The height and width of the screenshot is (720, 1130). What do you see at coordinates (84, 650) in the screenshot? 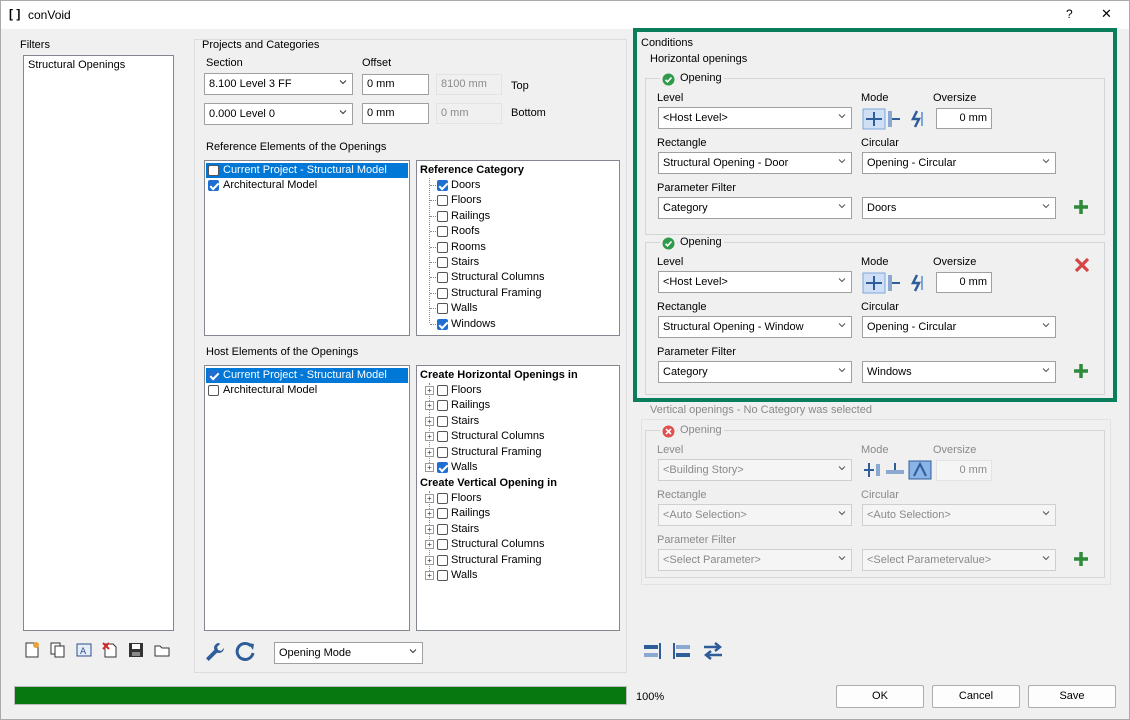
I see `rename-filter-icon: A` at bounding box center [84, 650].